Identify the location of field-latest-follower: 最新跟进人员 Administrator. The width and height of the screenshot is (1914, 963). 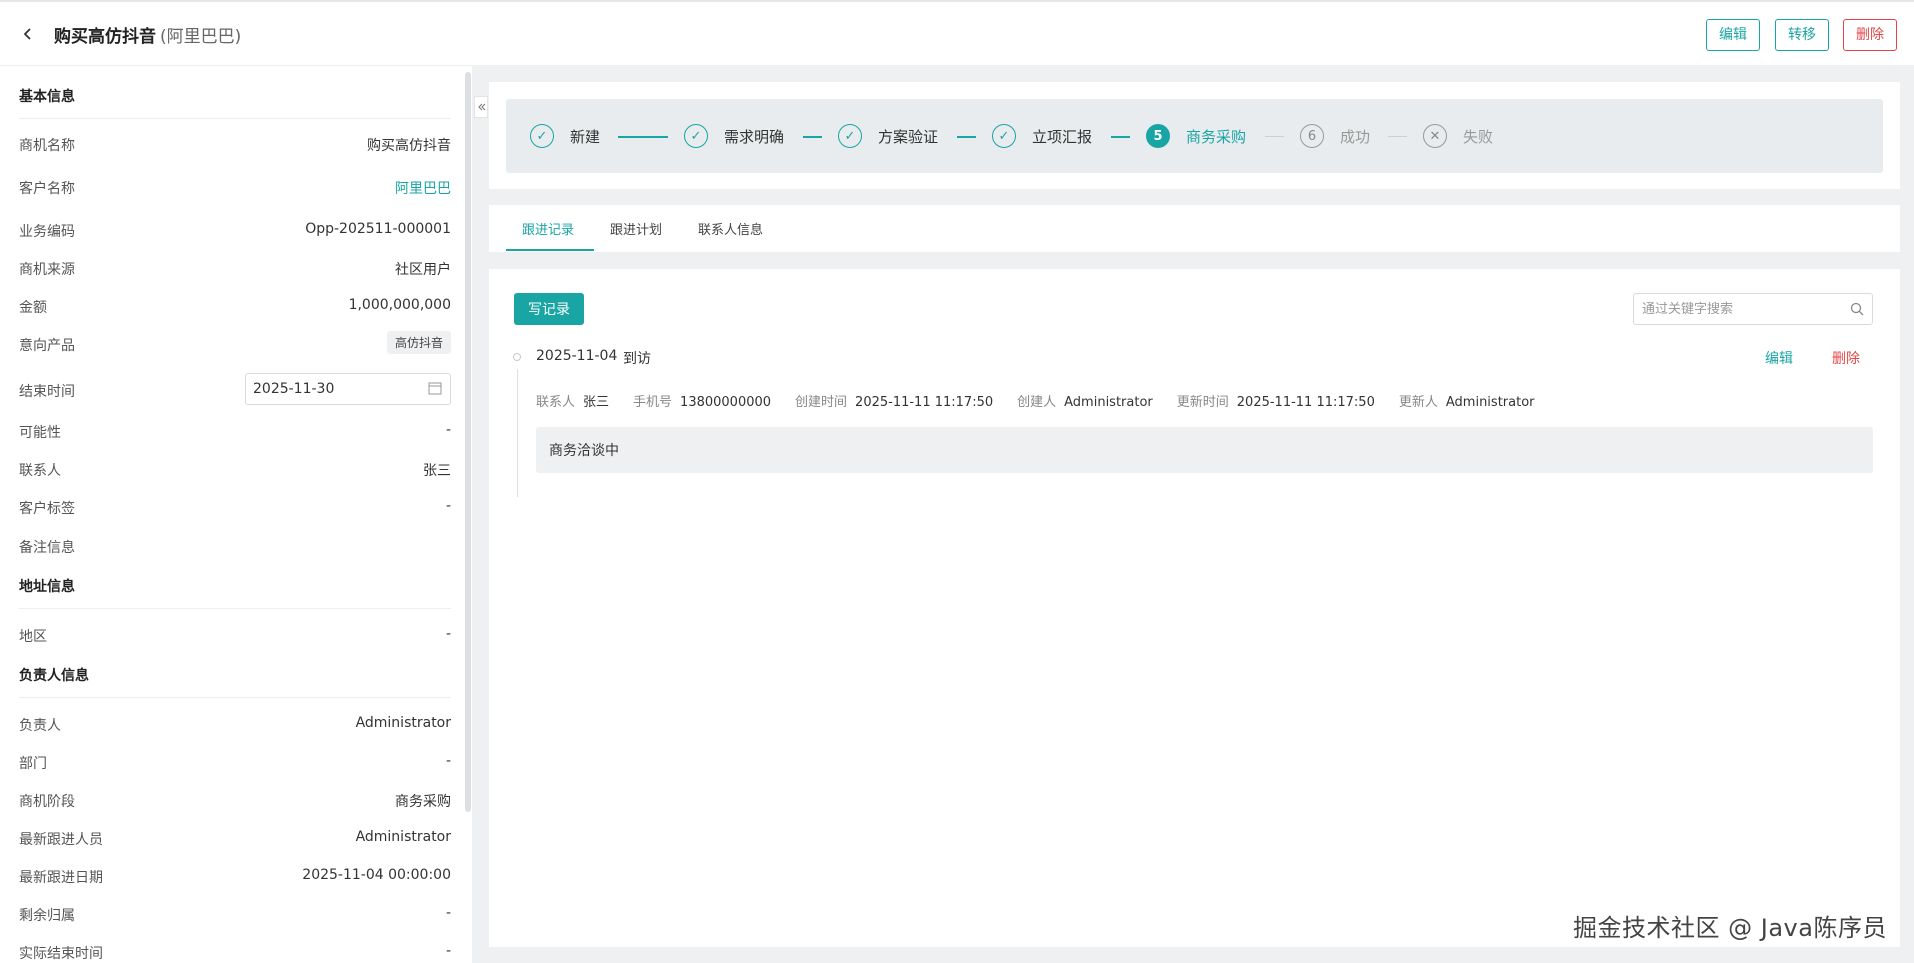
(235, 839).